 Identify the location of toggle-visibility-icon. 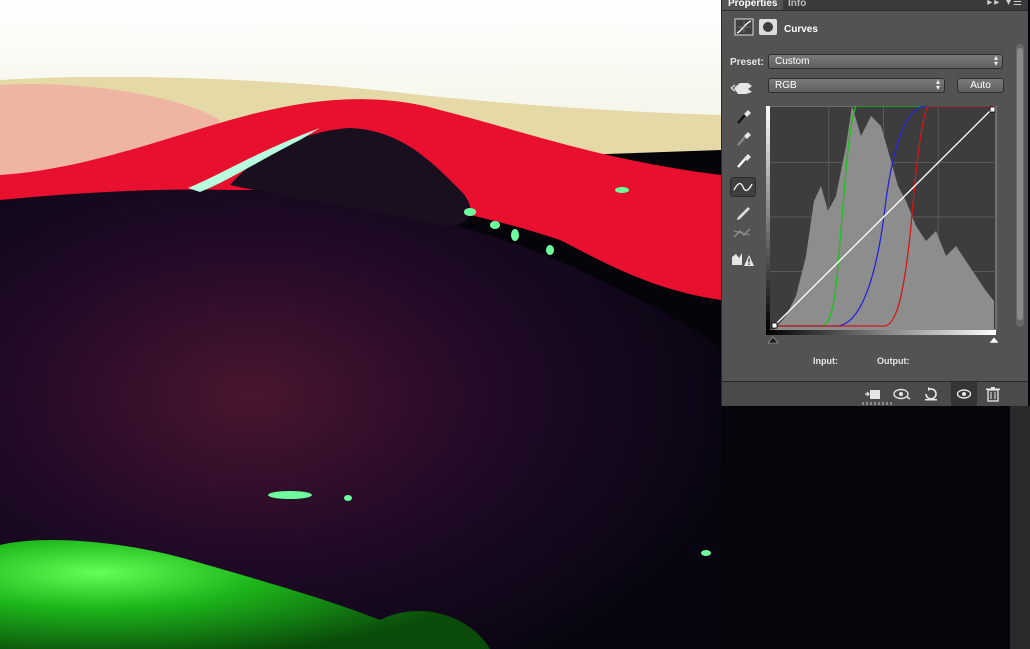
(964, 394).